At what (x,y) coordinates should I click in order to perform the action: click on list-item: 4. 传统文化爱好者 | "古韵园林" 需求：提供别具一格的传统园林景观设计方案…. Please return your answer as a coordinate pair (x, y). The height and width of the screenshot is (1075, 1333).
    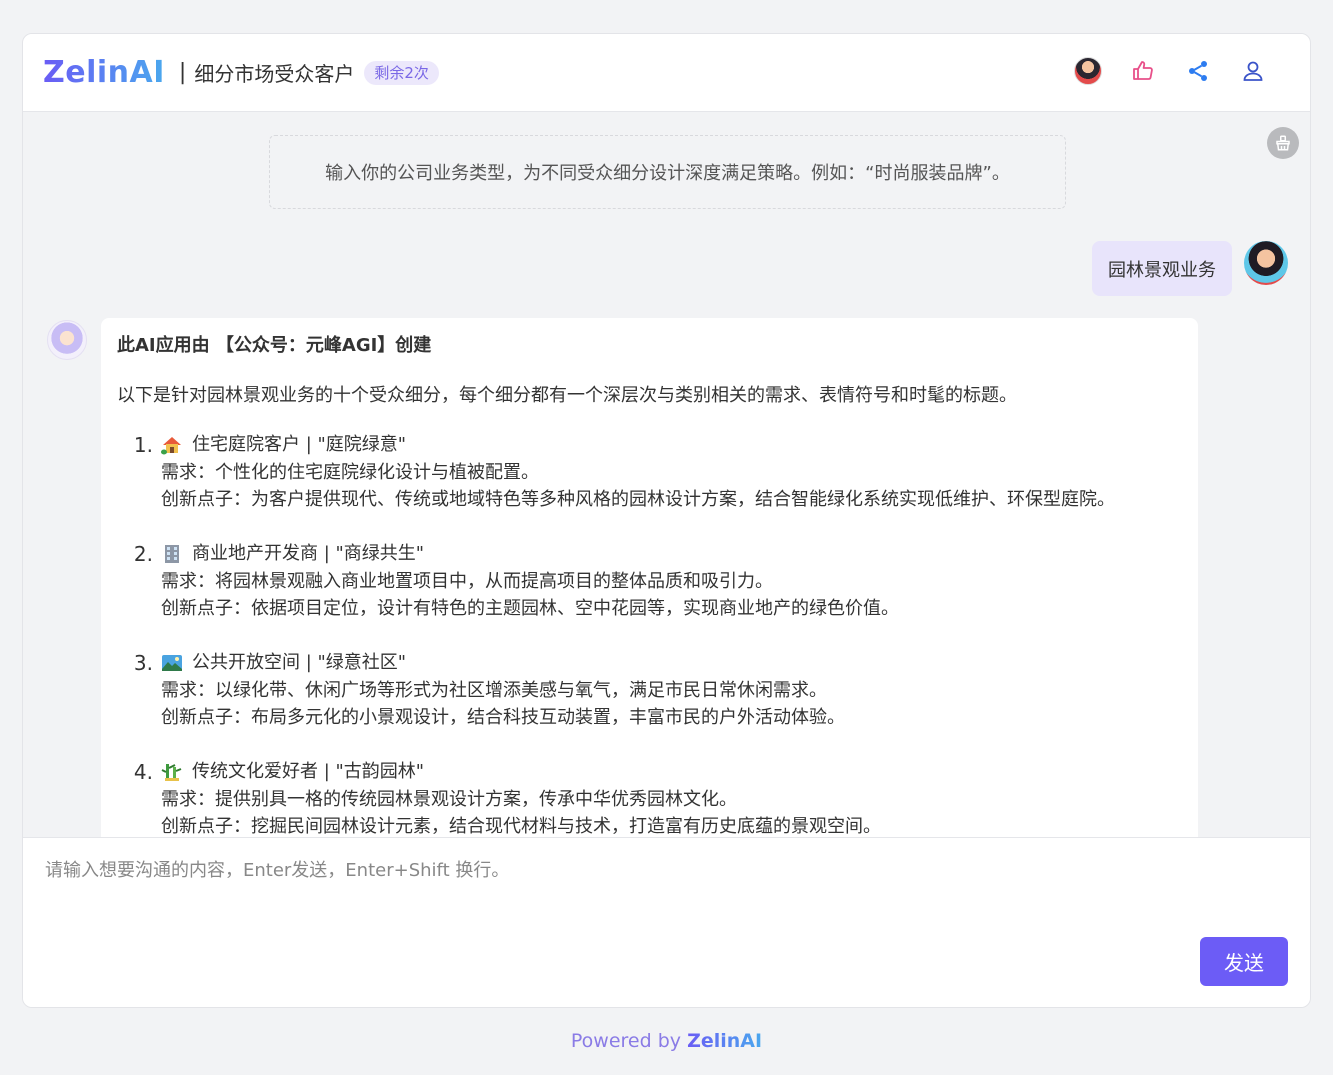
    Looking at the image, I should click on (649, 797).